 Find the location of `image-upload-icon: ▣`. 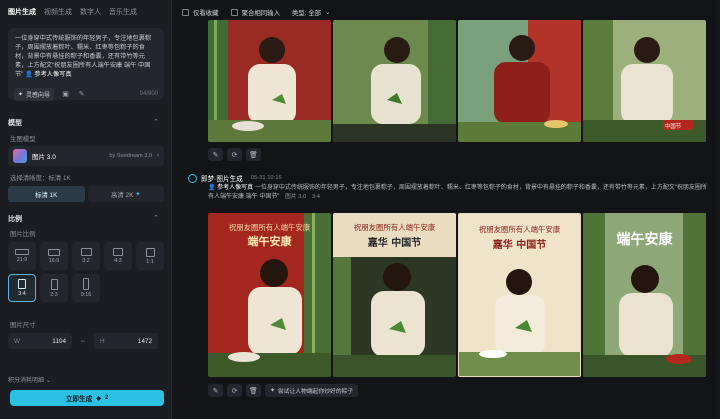

image-upload-icon: ▣ is located at coordinates (65, 94).